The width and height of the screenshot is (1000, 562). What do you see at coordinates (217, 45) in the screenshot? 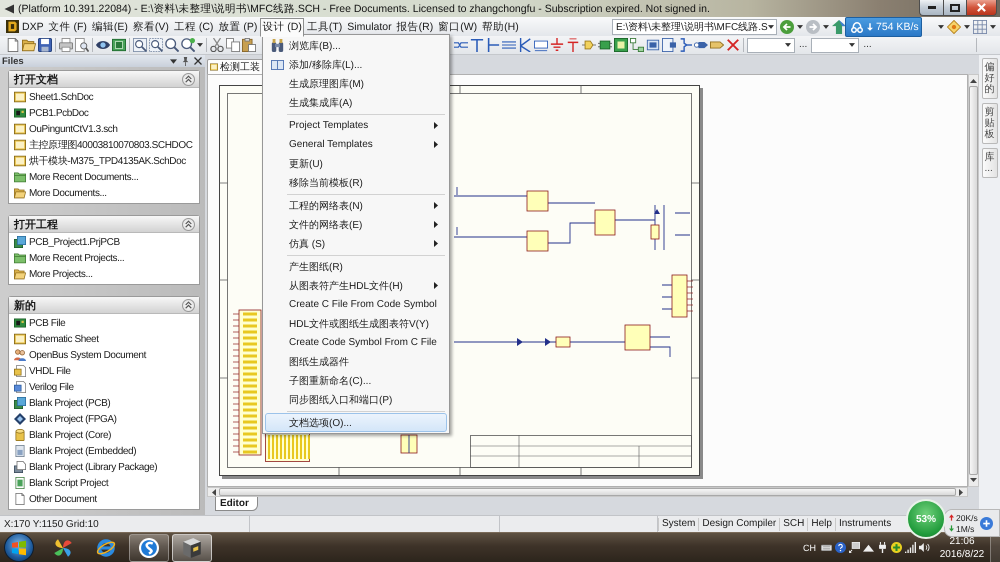
I see `scissors-icon` at bounding box center [217, 45].